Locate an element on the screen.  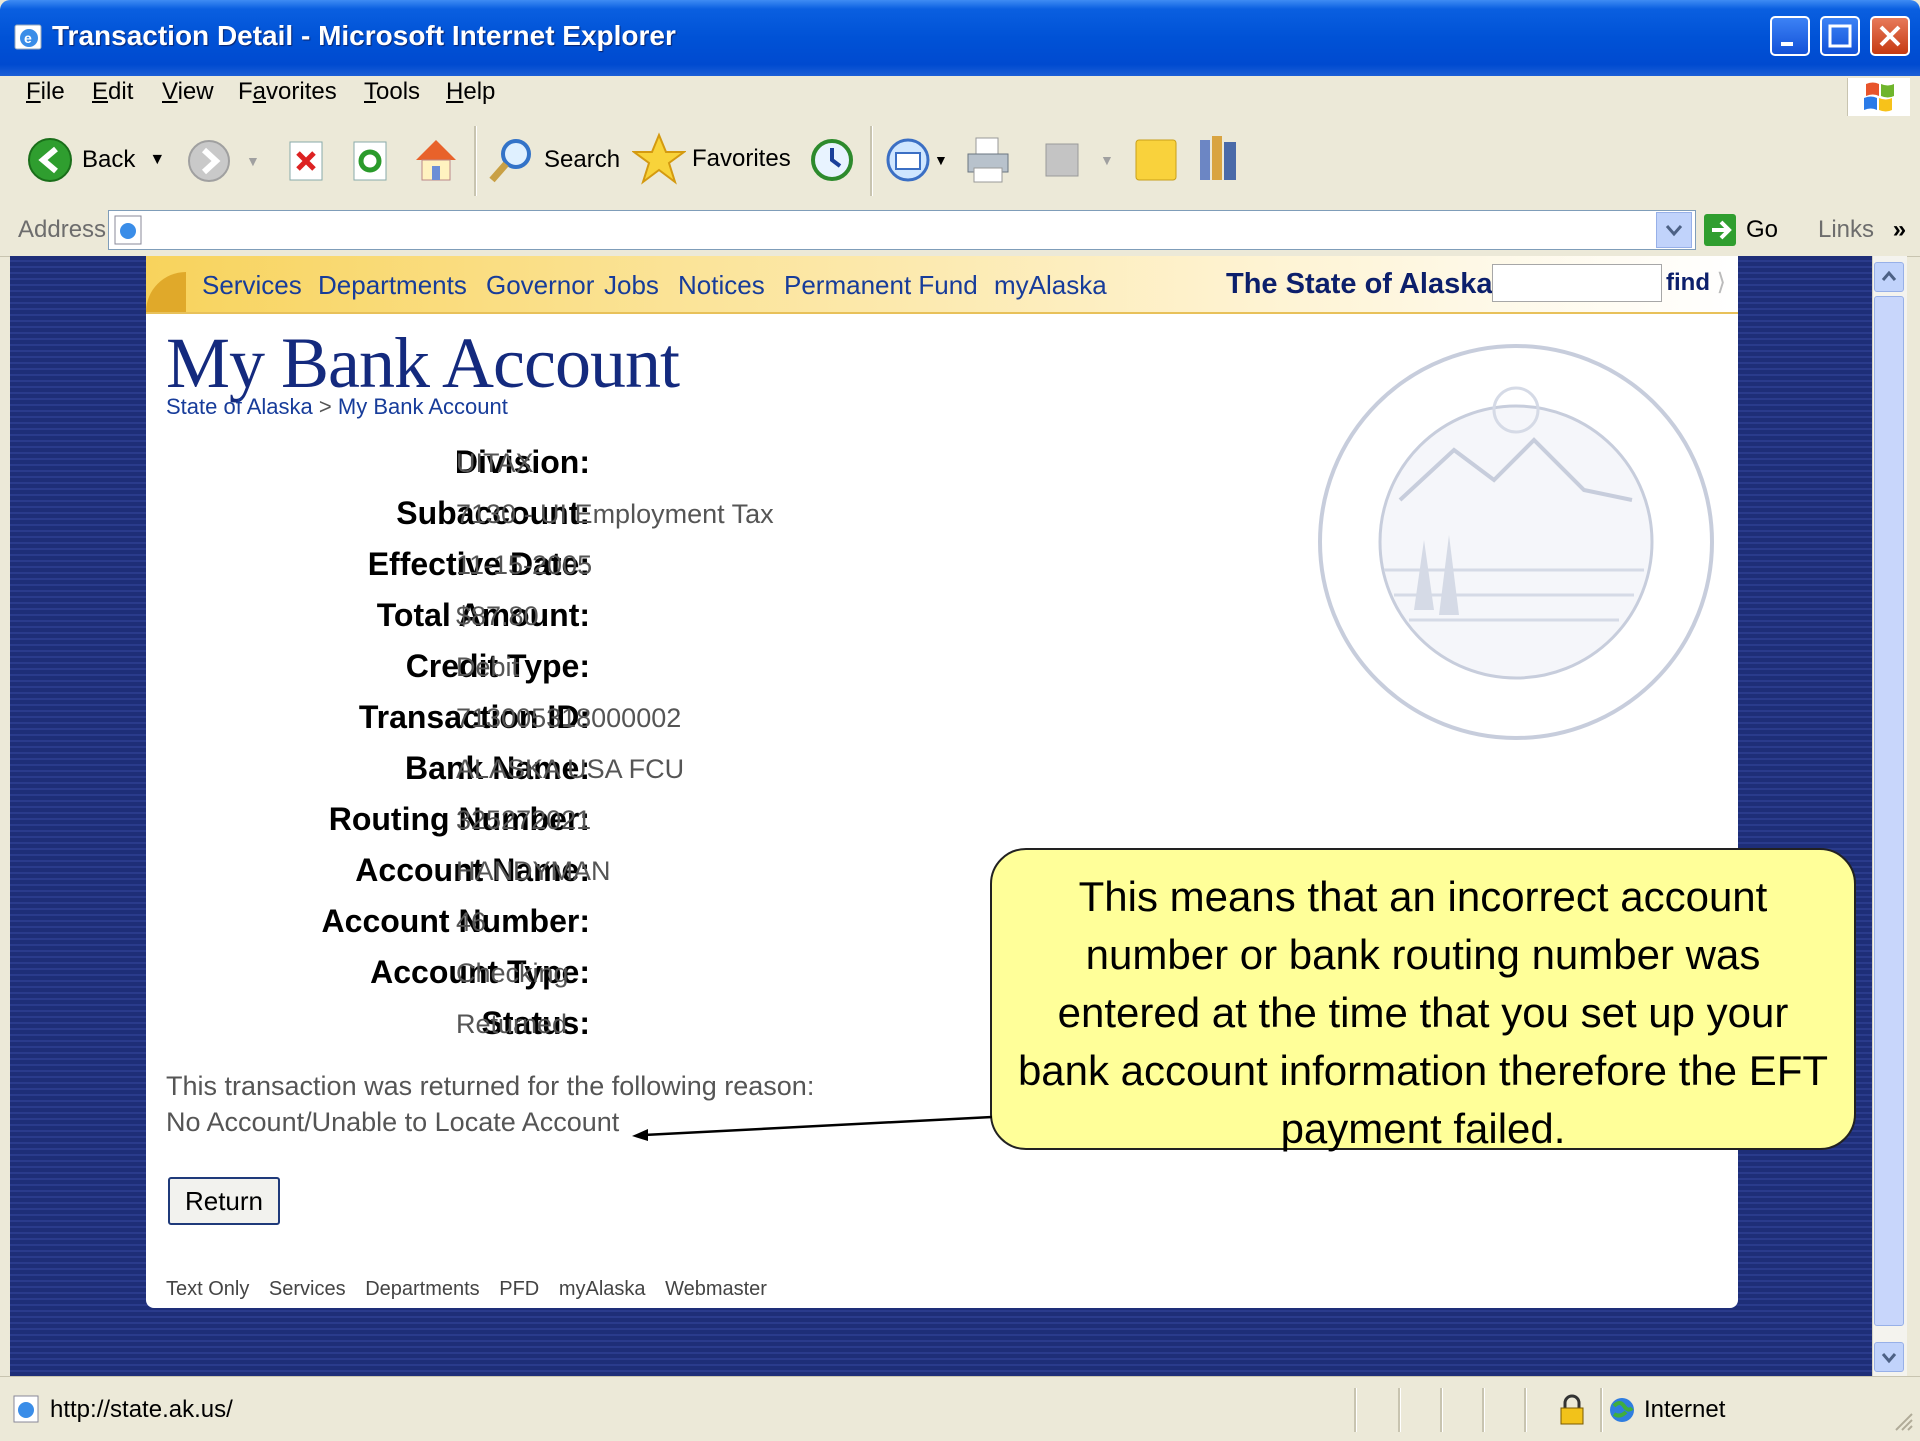
svg-text: e is located at coordinates (28, 38).